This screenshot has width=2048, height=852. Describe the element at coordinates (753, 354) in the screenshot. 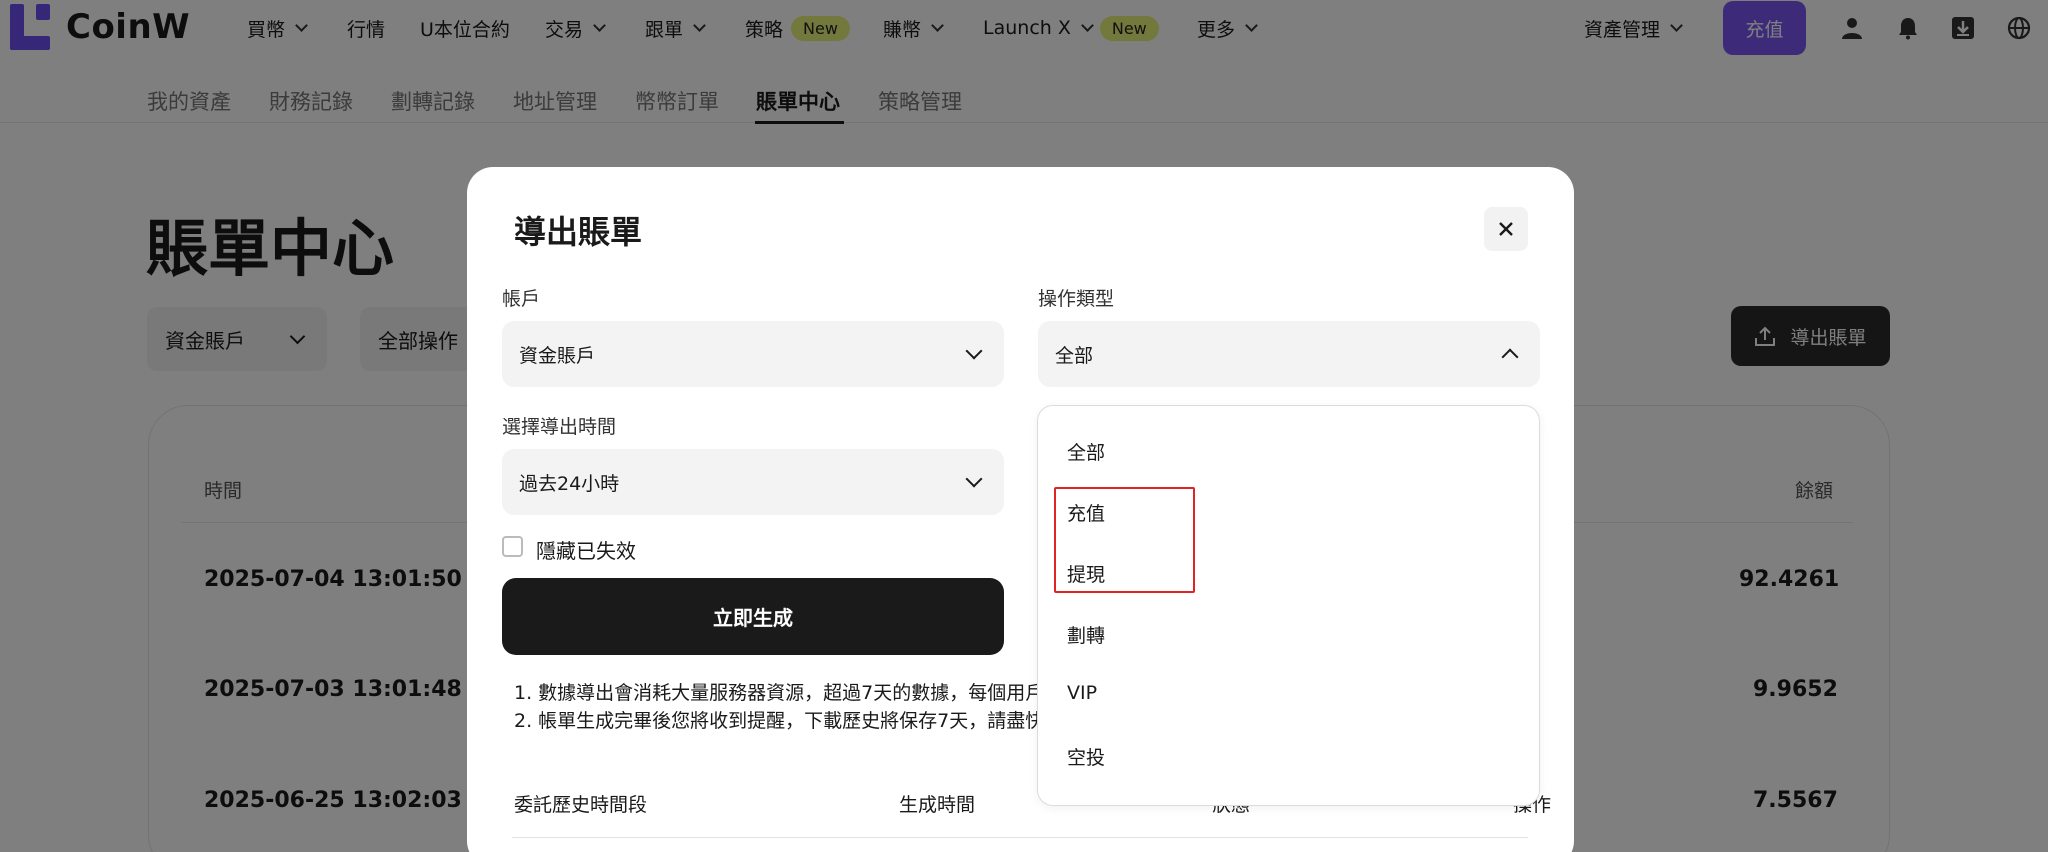

I see `account-select: 資金賬戶` at that location.